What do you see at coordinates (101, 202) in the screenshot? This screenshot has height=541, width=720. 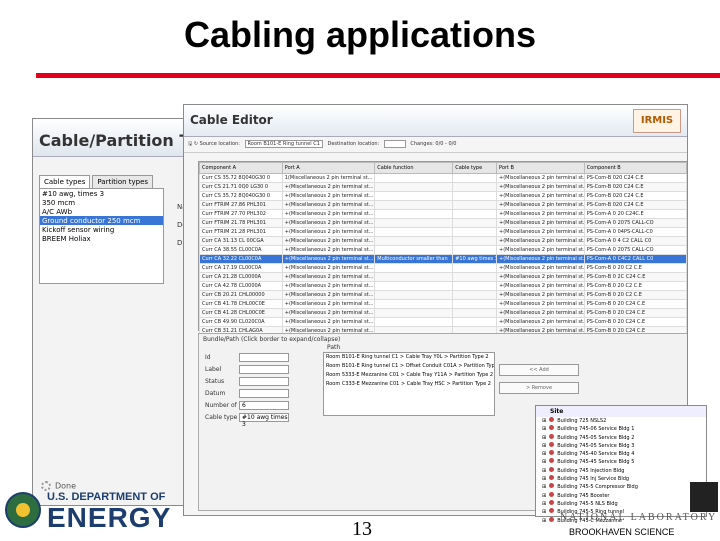 I see `list-item: 350 mcm` at bounding box center [101, 202].